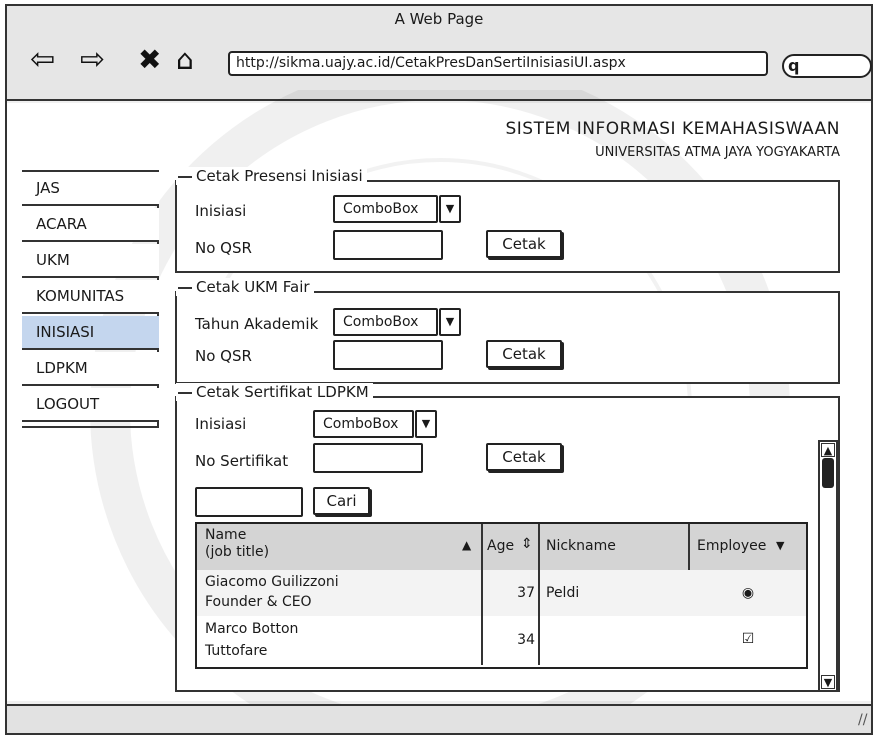 The height and width of the screenshot is (740, 878). Describe the element at coordinates (221, 424) in the screenshot. I see `sertifikat-inisiasi-label: Inisiasi` at that location.